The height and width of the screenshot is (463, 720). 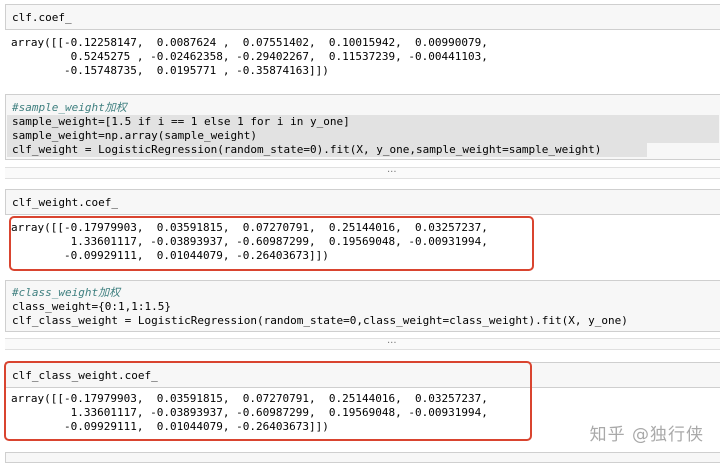 I want to click on code-comment: #class_weight加权, so click(x=66, y=292).